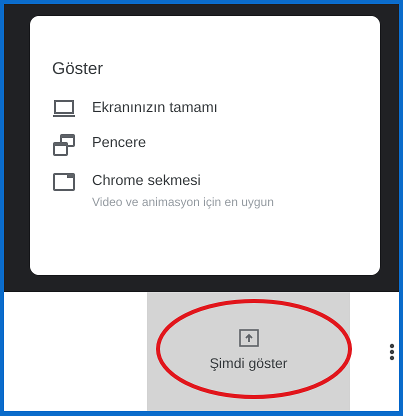  Describe the element at coordinates (248, 351) in the screenshot. I see `present-now-button: Şimdi göster` at that location.